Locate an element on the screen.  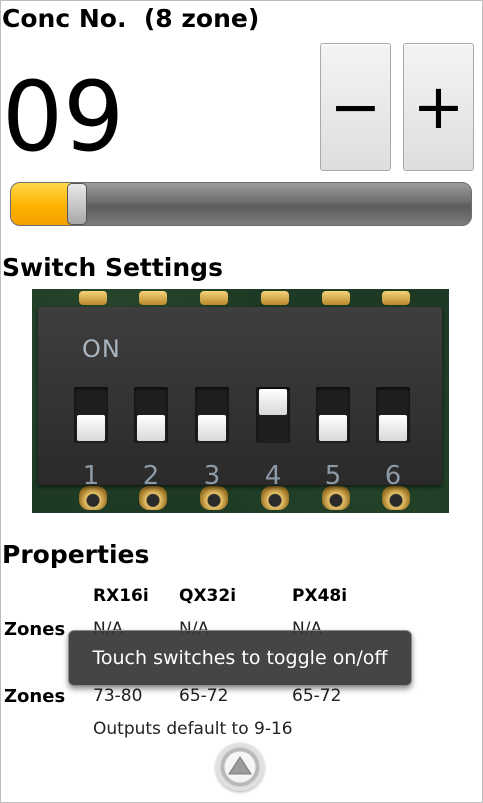
slider-thumb is located at coordinates (77, 204).